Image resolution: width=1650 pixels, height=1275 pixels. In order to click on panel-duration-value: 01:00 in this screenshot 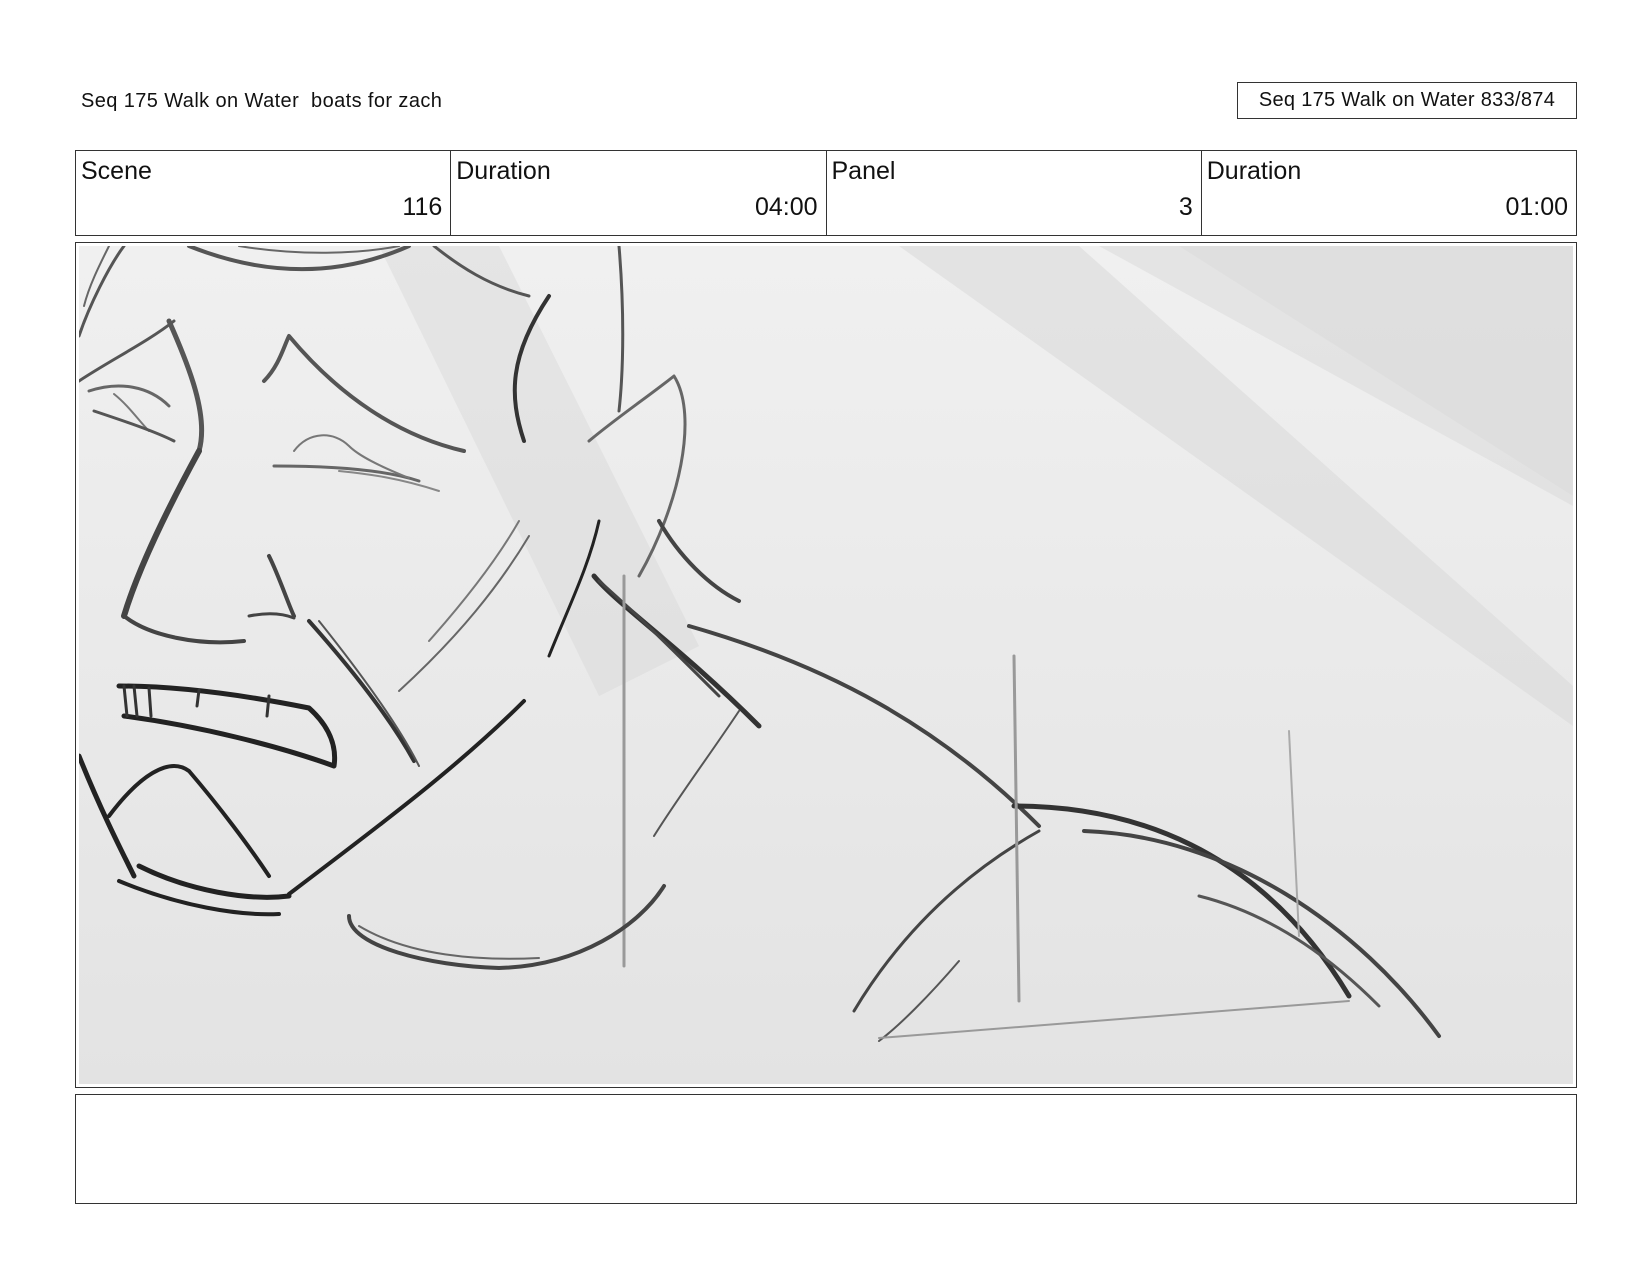, I will do `click(1536, 207)`.